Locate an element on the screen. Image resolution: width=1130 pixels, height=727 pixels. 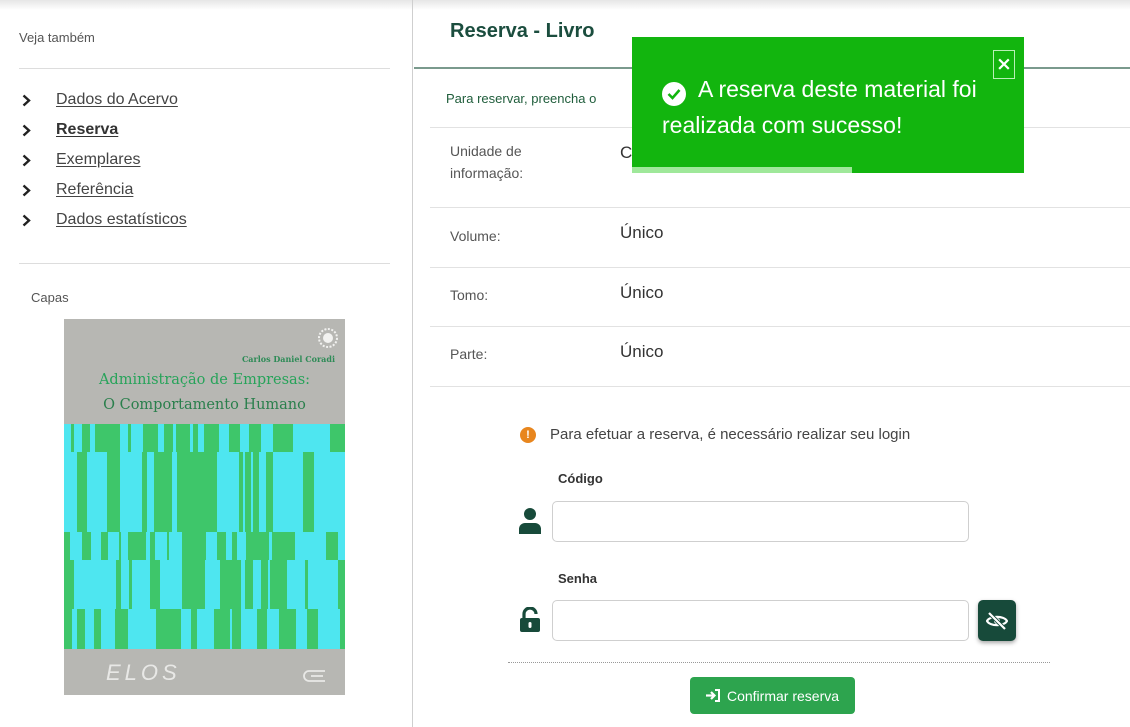
eye-slash-icon is located at coordinates (997, 620).